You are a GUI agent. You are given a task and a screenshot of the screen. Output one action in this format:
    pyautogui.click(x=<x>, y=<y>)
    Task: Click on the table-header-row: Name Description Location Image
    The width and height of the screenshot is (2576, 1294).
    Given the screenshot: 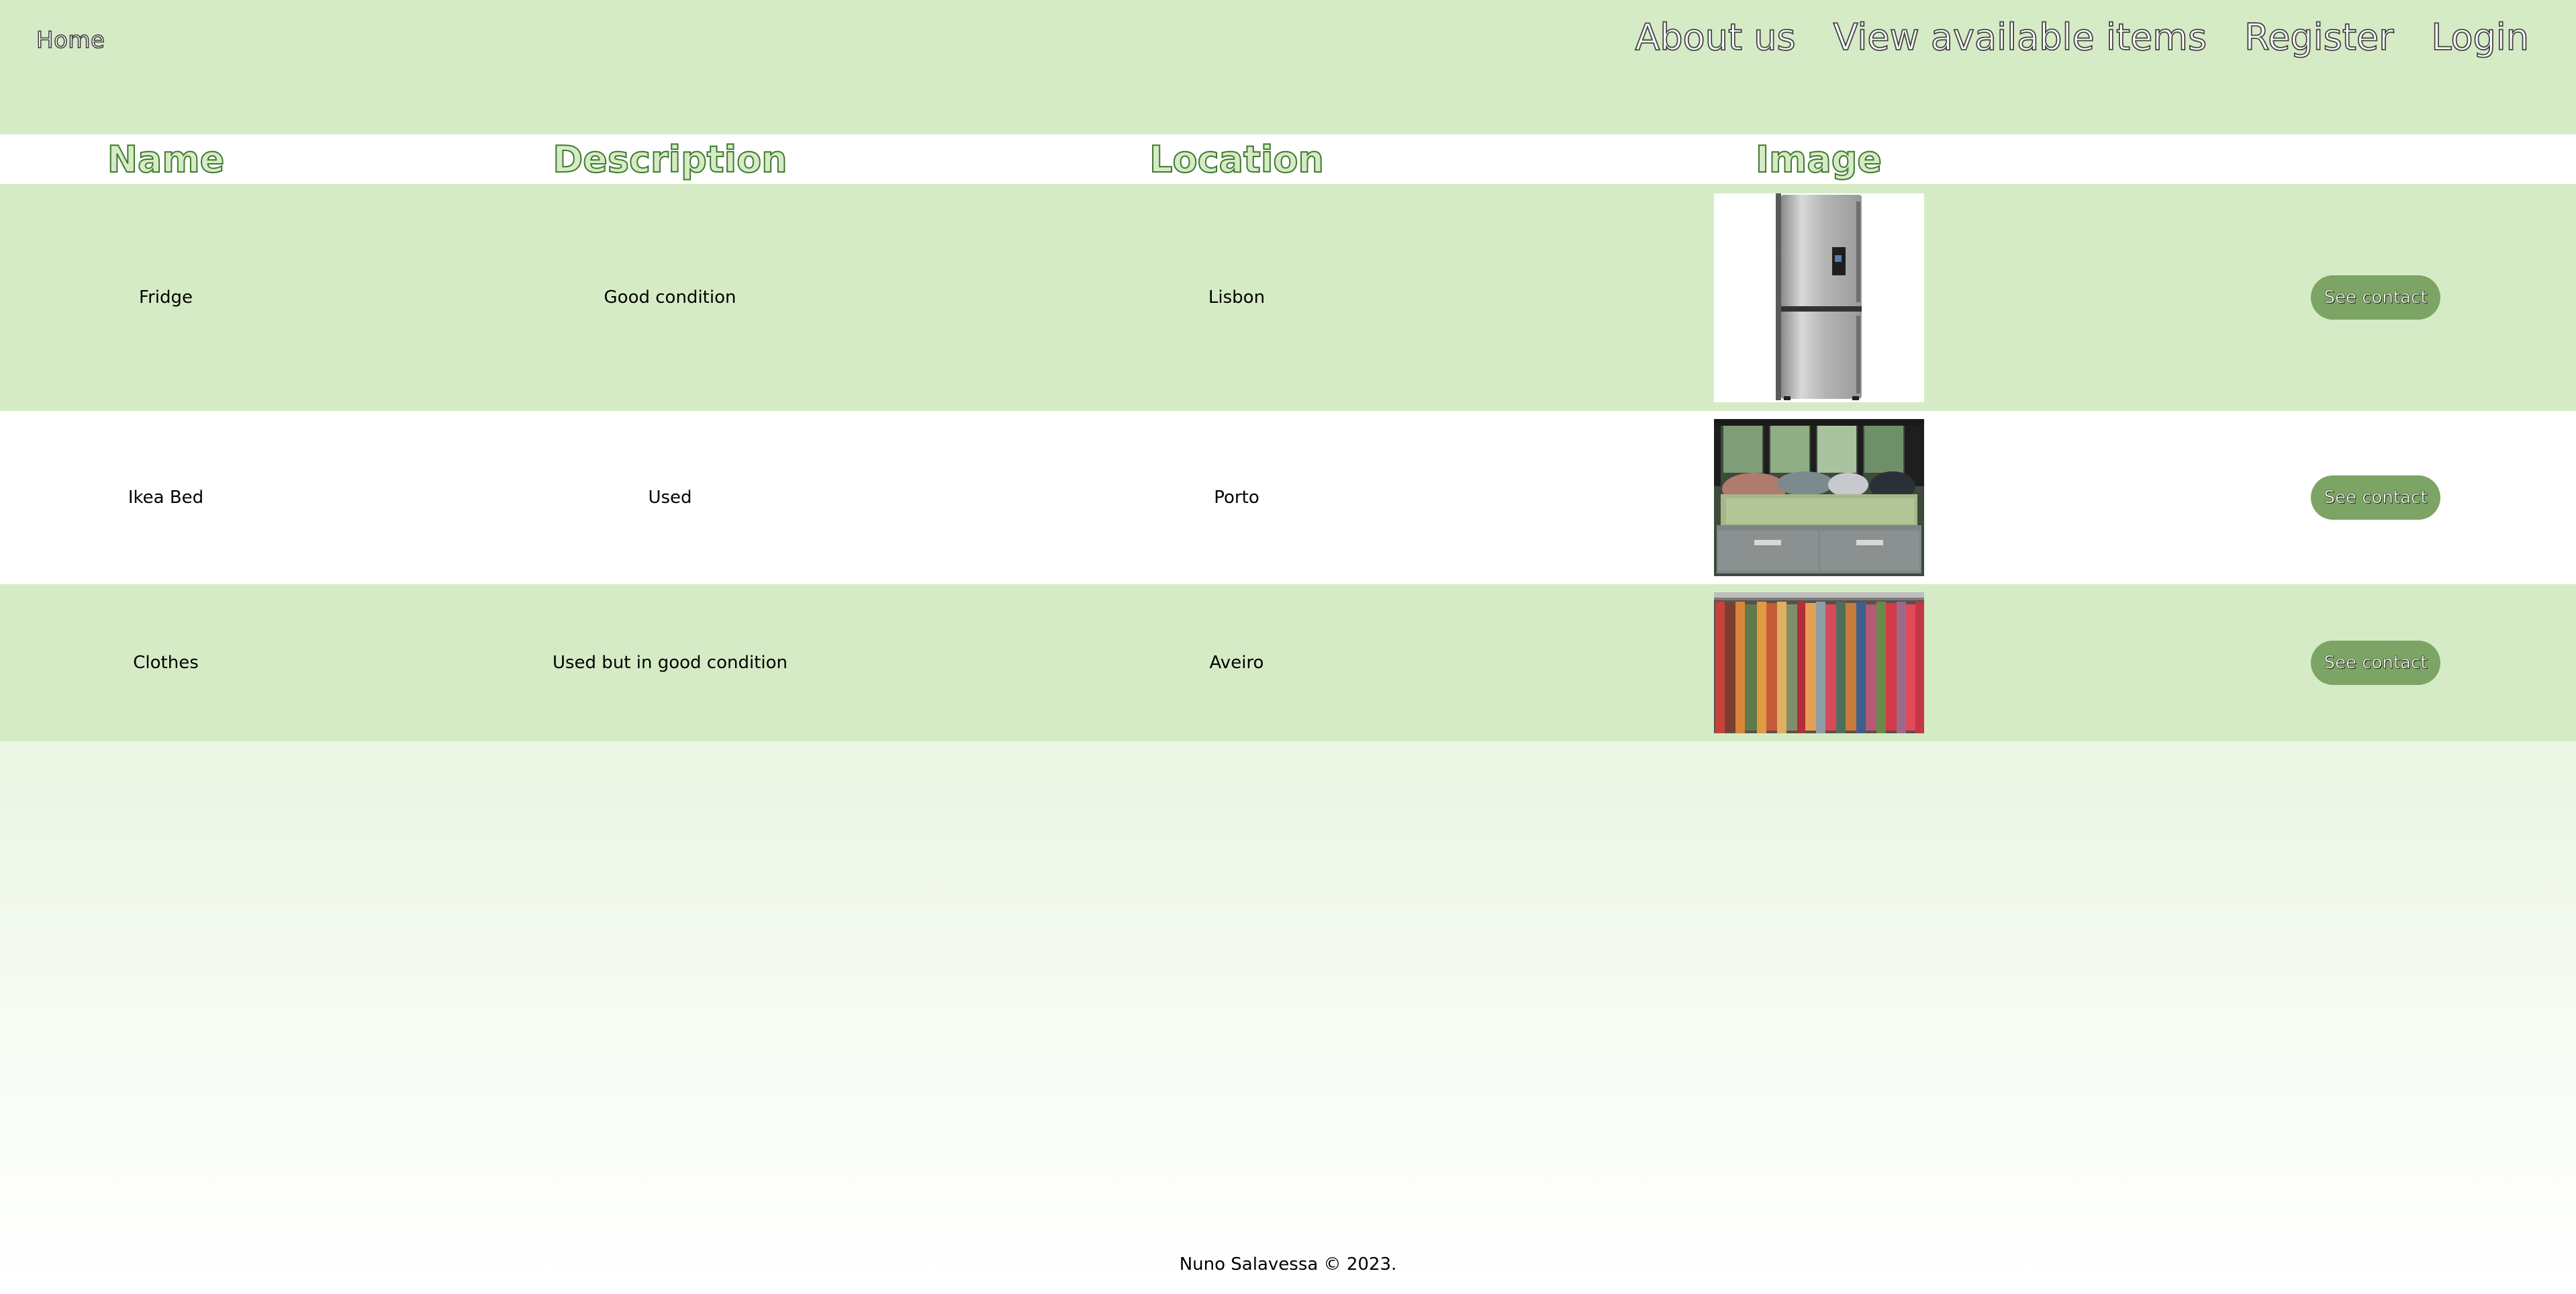 What is the action you would take?
    pyautogui.click(x=1288, y=159)
    